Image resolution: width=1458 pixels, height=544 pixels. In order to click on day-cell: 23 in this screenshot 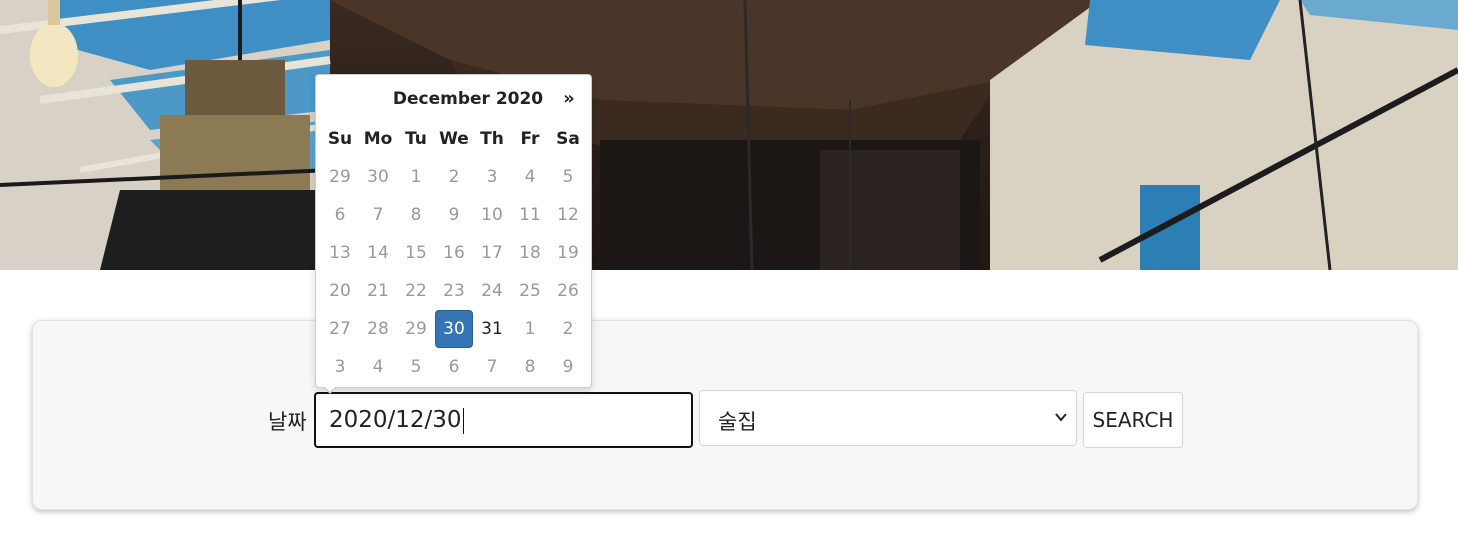, I will do `click(454, 291)`.